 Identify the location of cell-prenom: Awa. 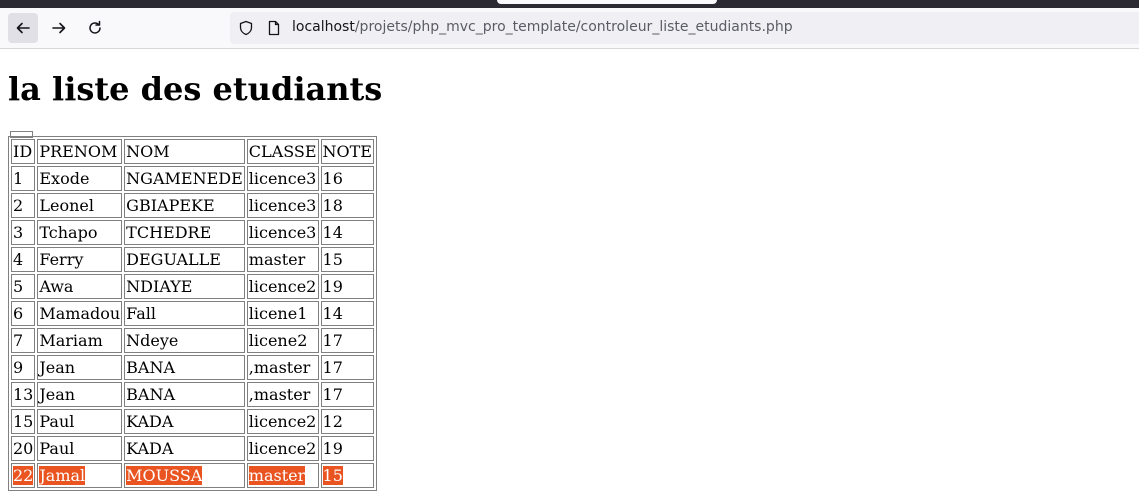
(80, 286).